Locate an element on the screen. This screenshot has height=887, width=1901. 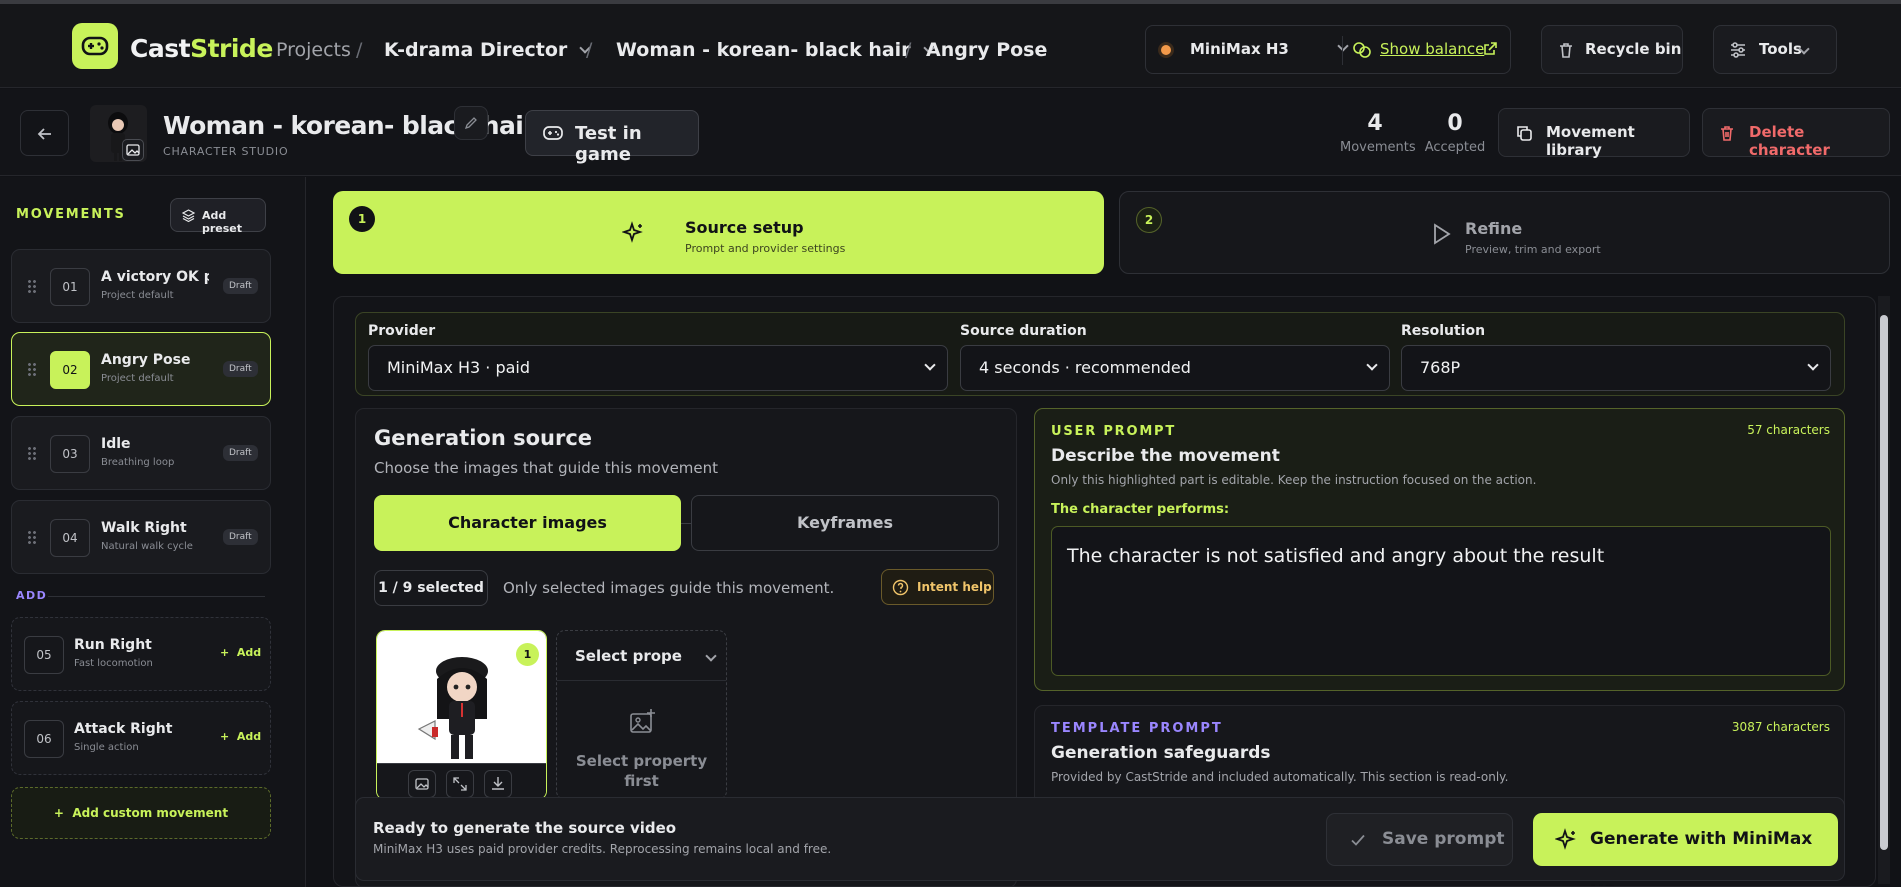
tab-character-images: Character images is located at coordinates (527, 523).